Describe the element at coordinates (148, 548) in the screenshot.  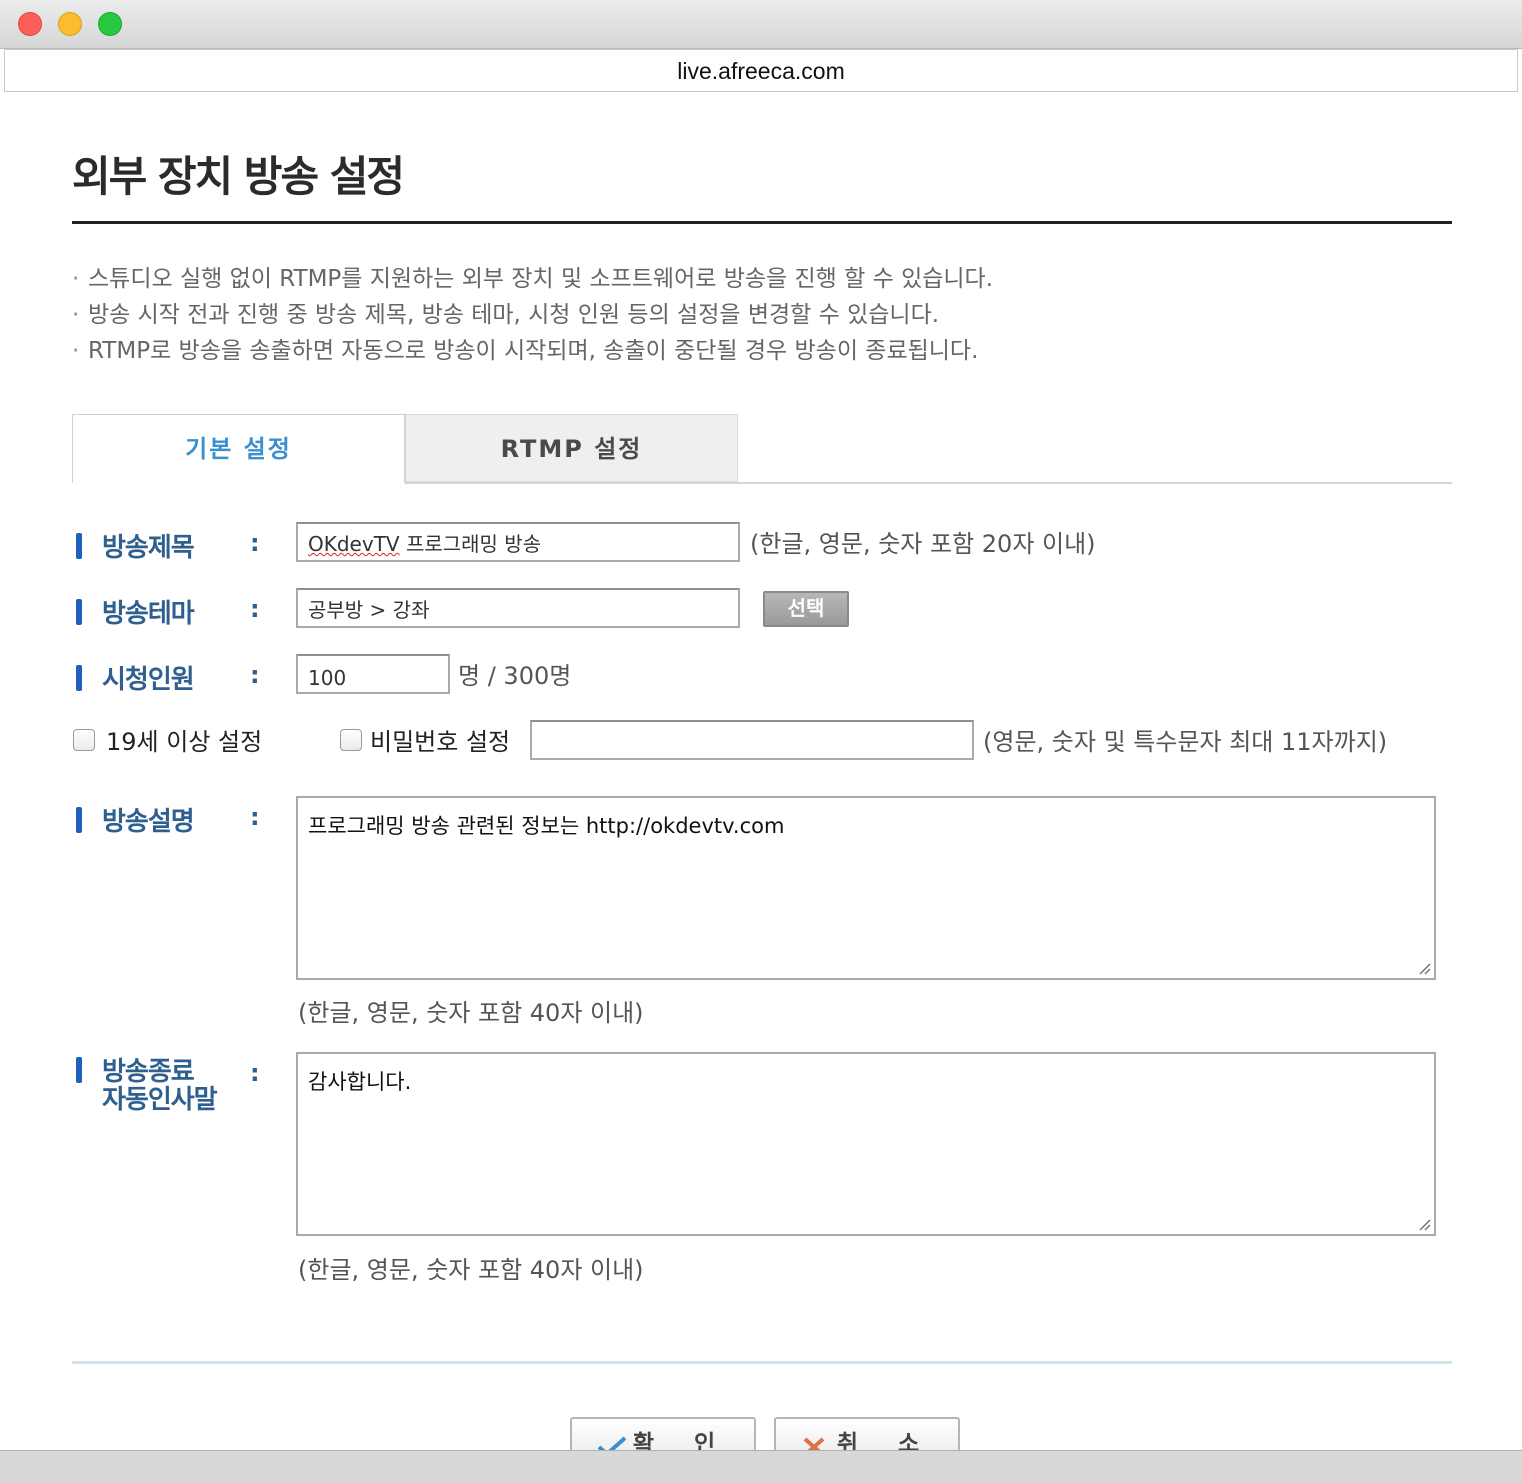
I see `broadcast-title-label-text: 방송제목` at that location.